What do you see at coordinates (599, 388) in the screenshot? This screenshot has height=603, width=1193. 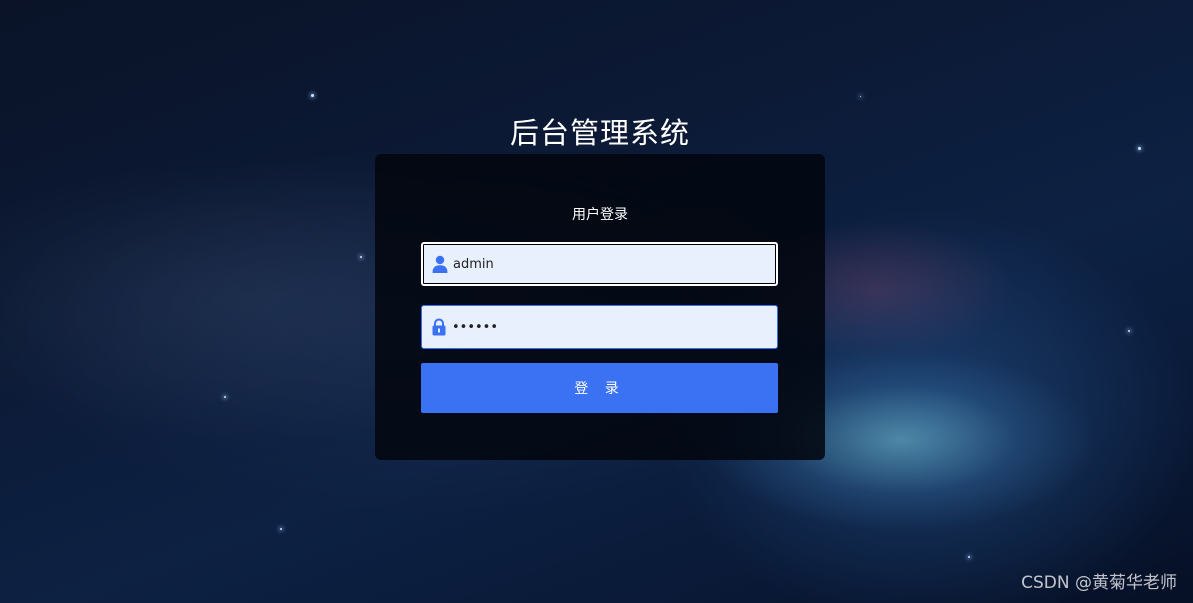 I see `login-button: 登 录` at bounding box center [599, 388].